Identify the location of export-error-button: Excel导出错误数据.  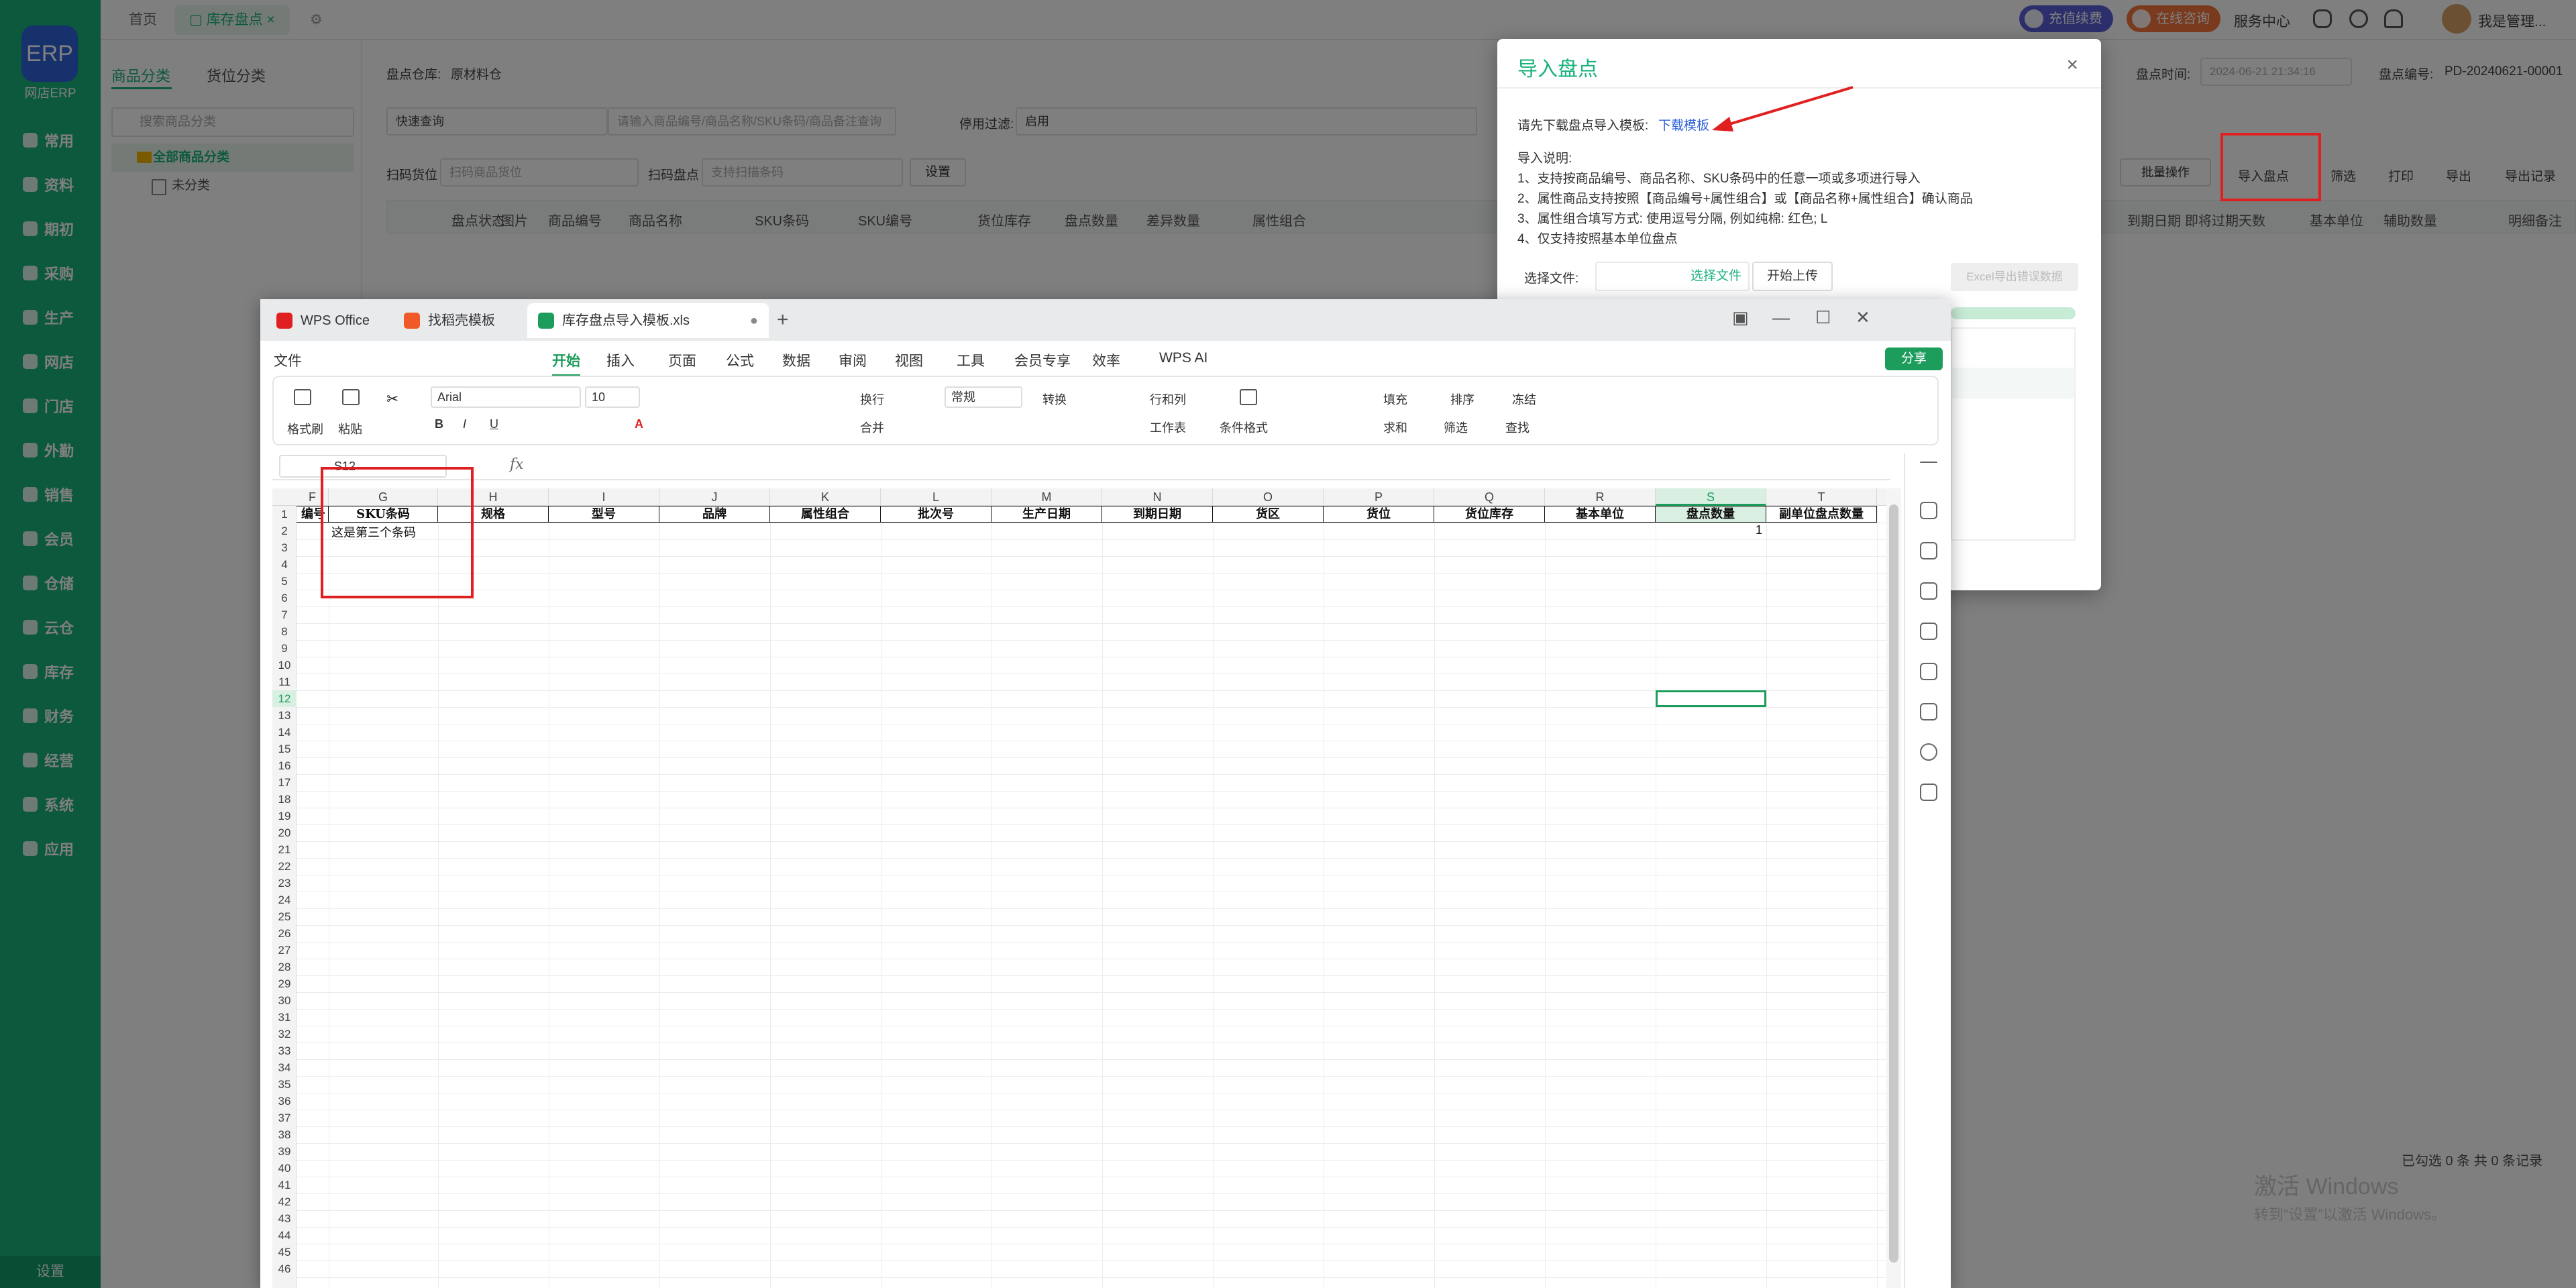
(2014, 277).